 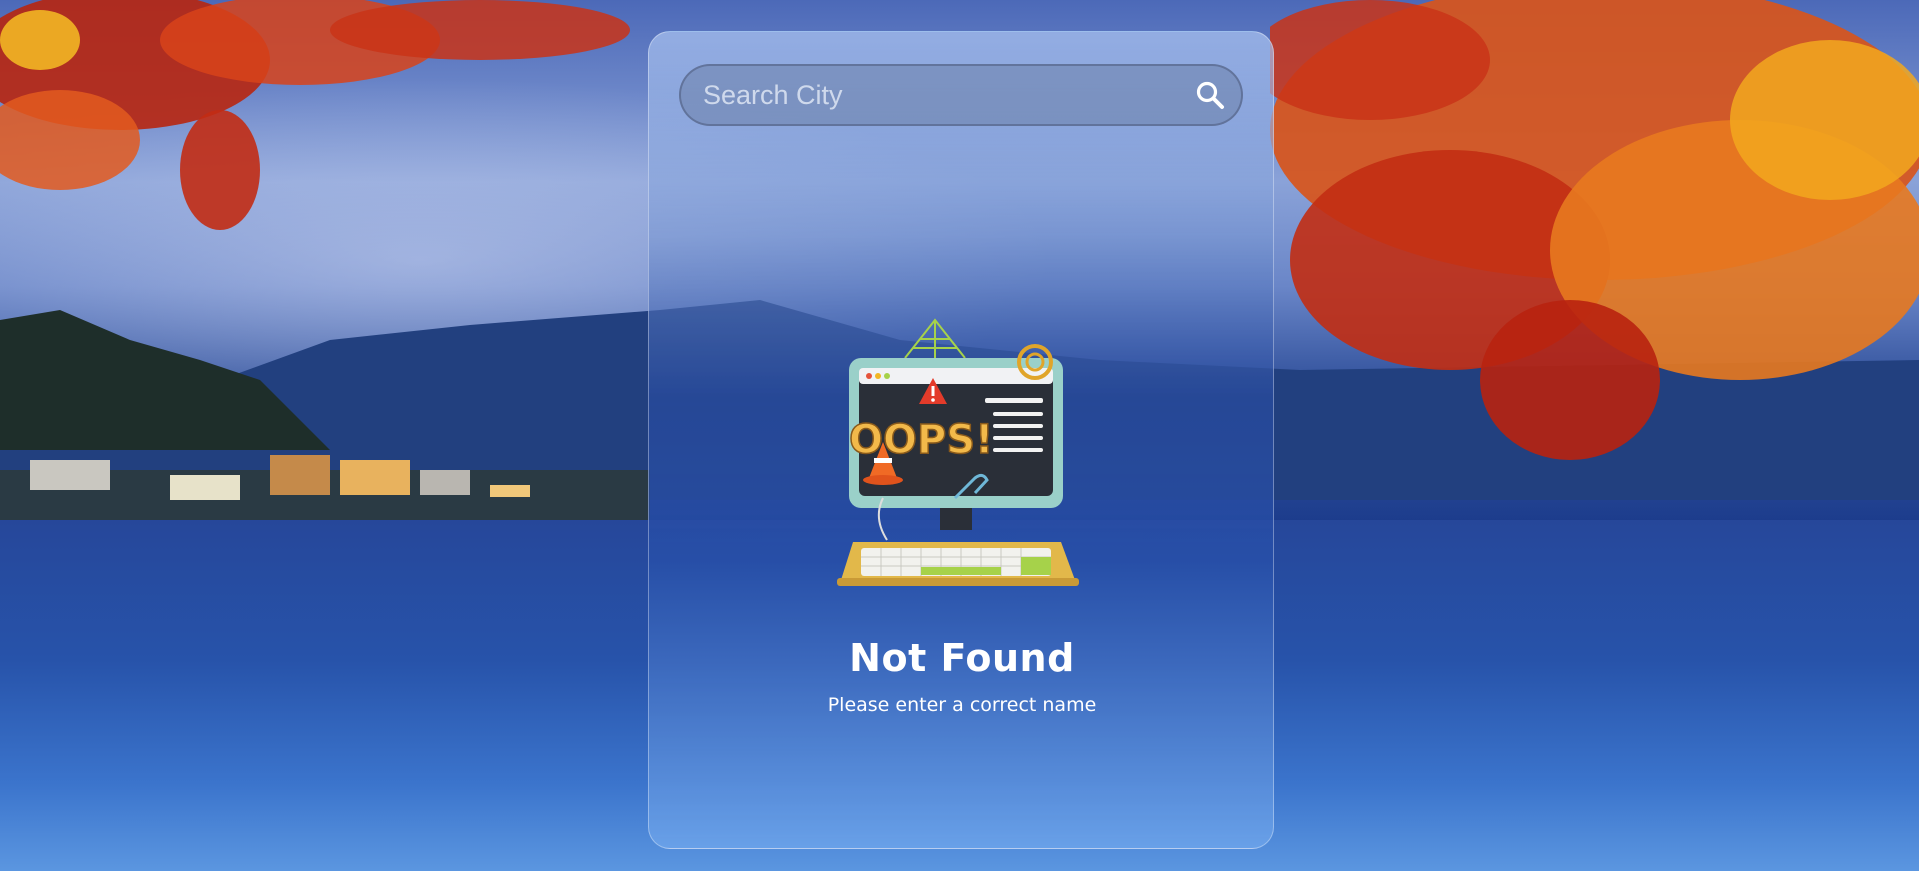 I want to click on not-found-message: Please enter a correct name, so click(x=962, y=705).